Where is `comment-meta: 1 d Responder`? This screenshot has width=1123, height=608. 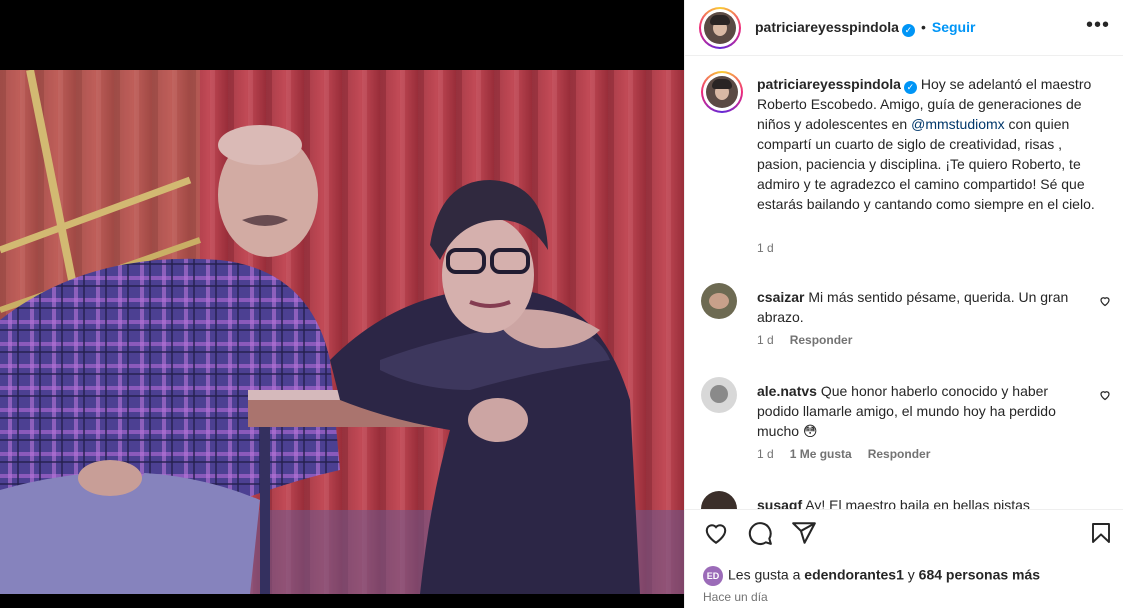
comment-meta: 1 d Responder is located at coordinates (804, 340).